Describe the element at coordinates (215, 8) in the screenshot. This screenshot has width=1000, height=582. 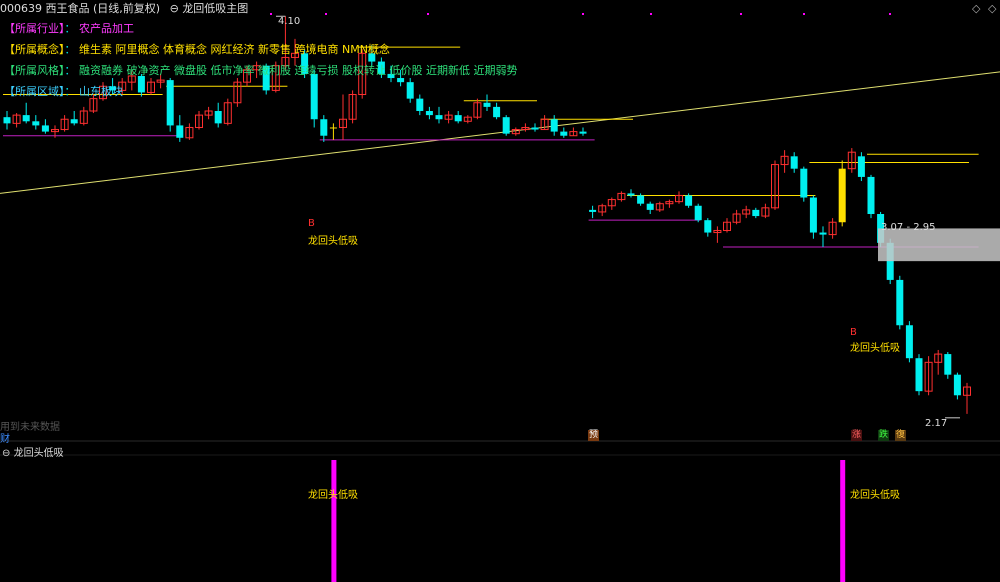
I see `indicator-name: 龙回低吸主图` at that location.